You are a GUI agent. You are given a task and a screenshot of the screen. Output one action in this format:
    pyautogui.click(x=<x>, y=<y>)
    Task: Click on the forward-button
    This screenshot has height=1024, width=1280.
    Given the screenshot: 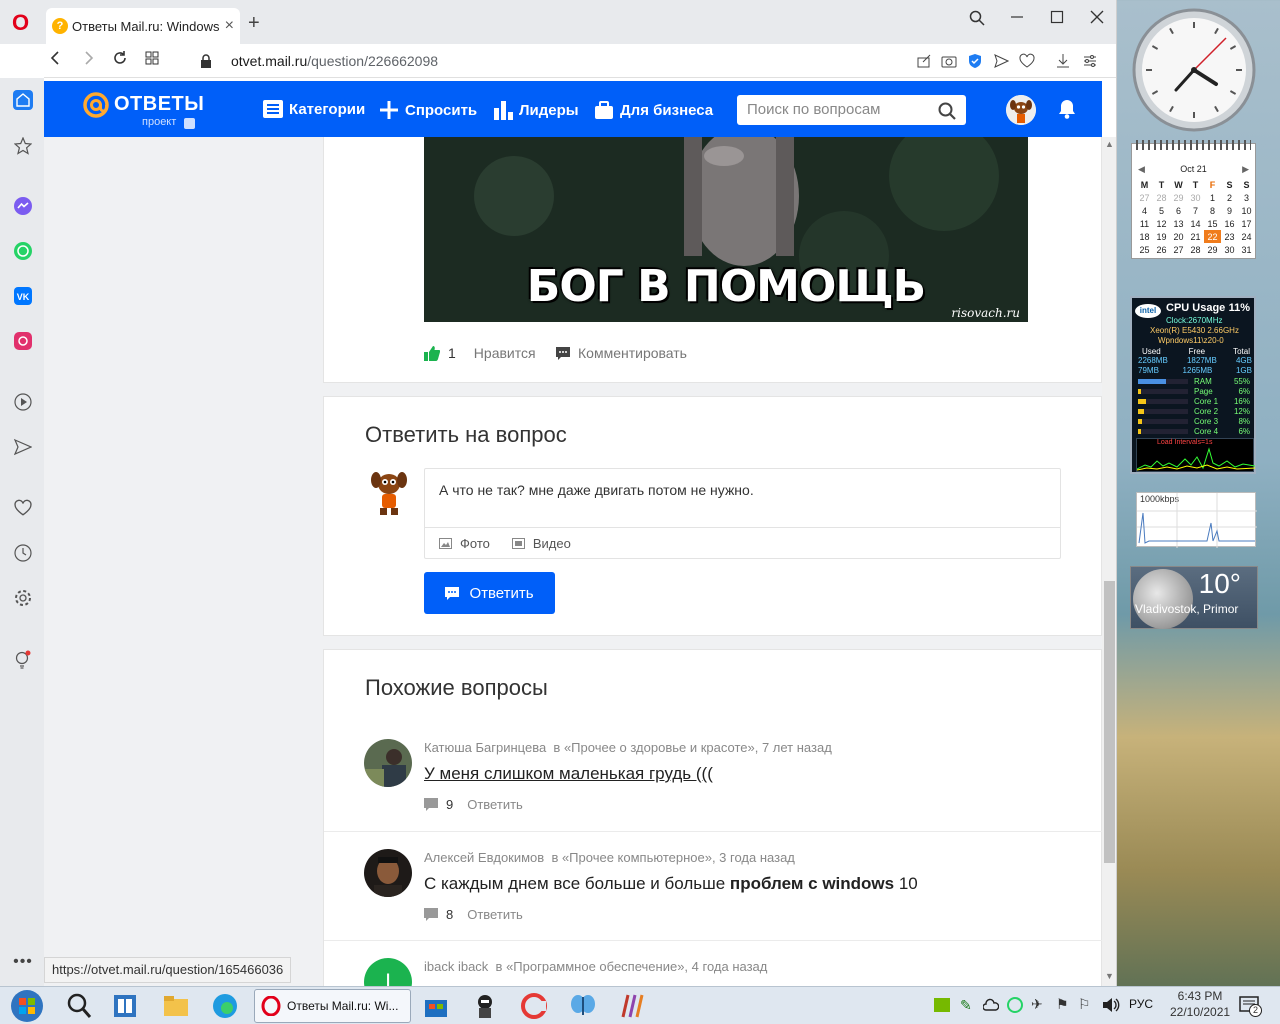 What is the action you would take?
    pyautogui.click(x=96, y=58)
    